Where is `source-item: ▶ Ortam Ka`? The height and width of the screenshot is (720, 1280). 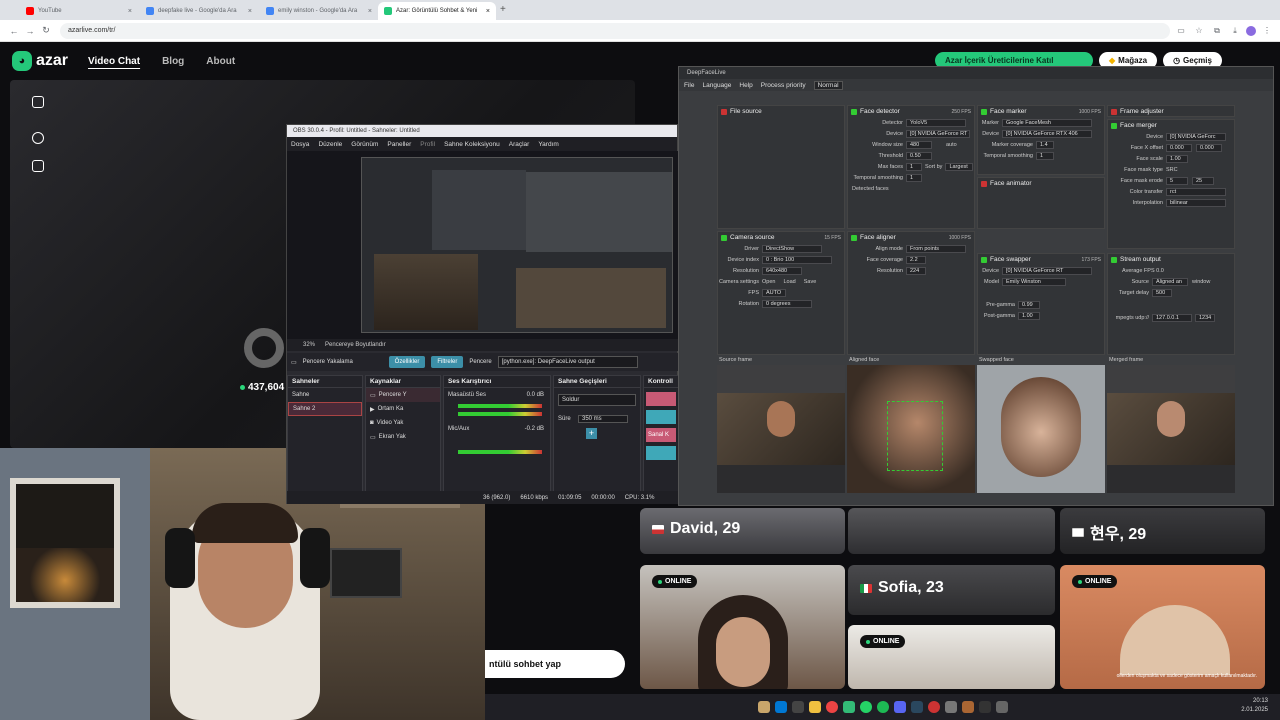 source-item: ▶ Ortam Ka is located at coordinates (403, 409).